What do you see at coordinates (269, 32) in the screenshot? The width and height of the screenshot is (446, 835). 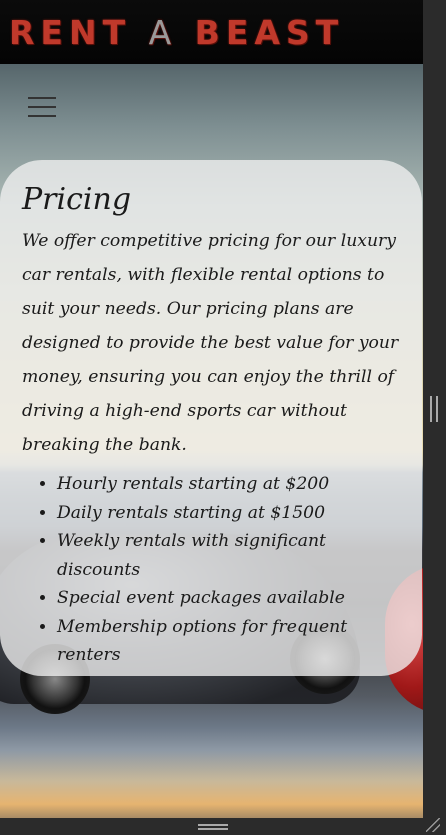 I see `logo-word-beast: BEAST` at bounding box center [269, 32].